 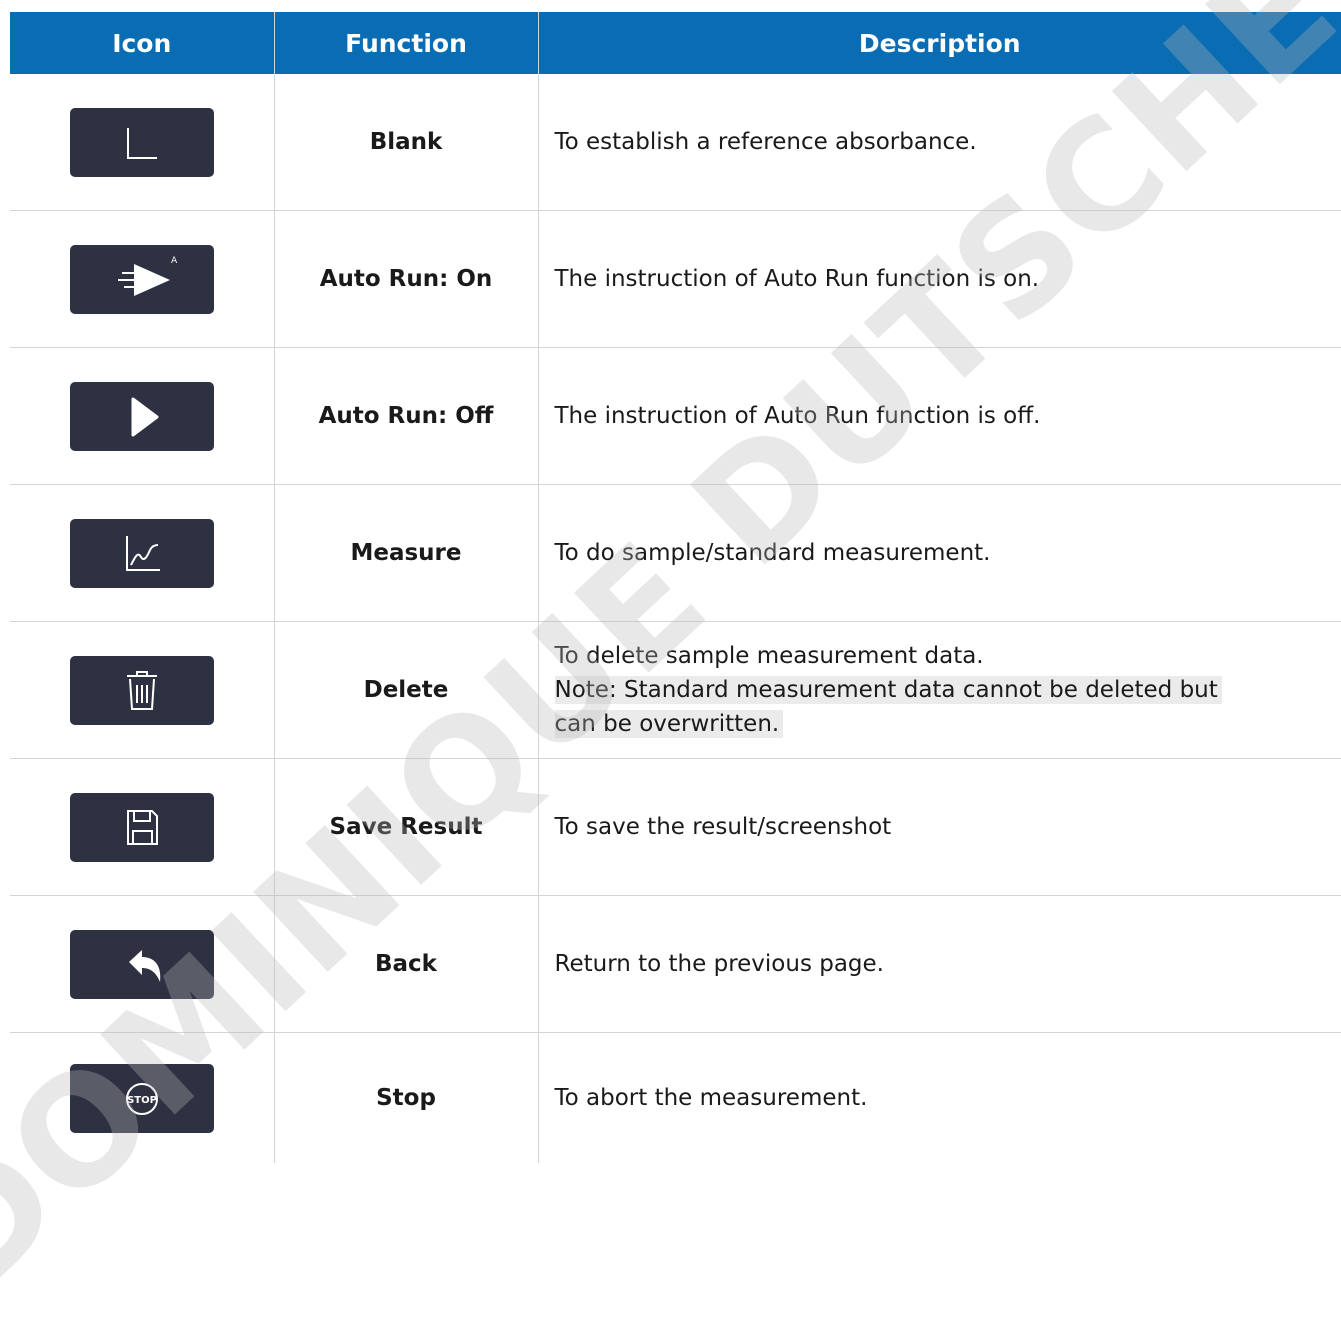 I want to click on measure-graph-icon, so click(x=142, y=553).